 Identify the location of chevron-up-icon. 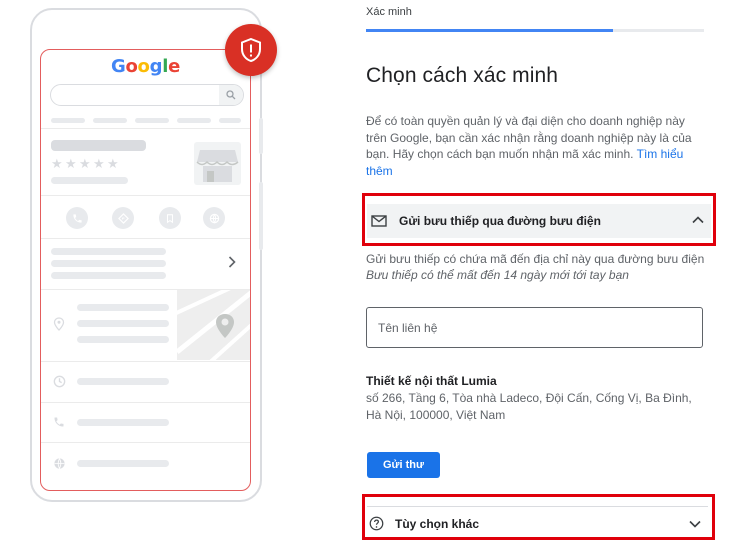
(698, 222).